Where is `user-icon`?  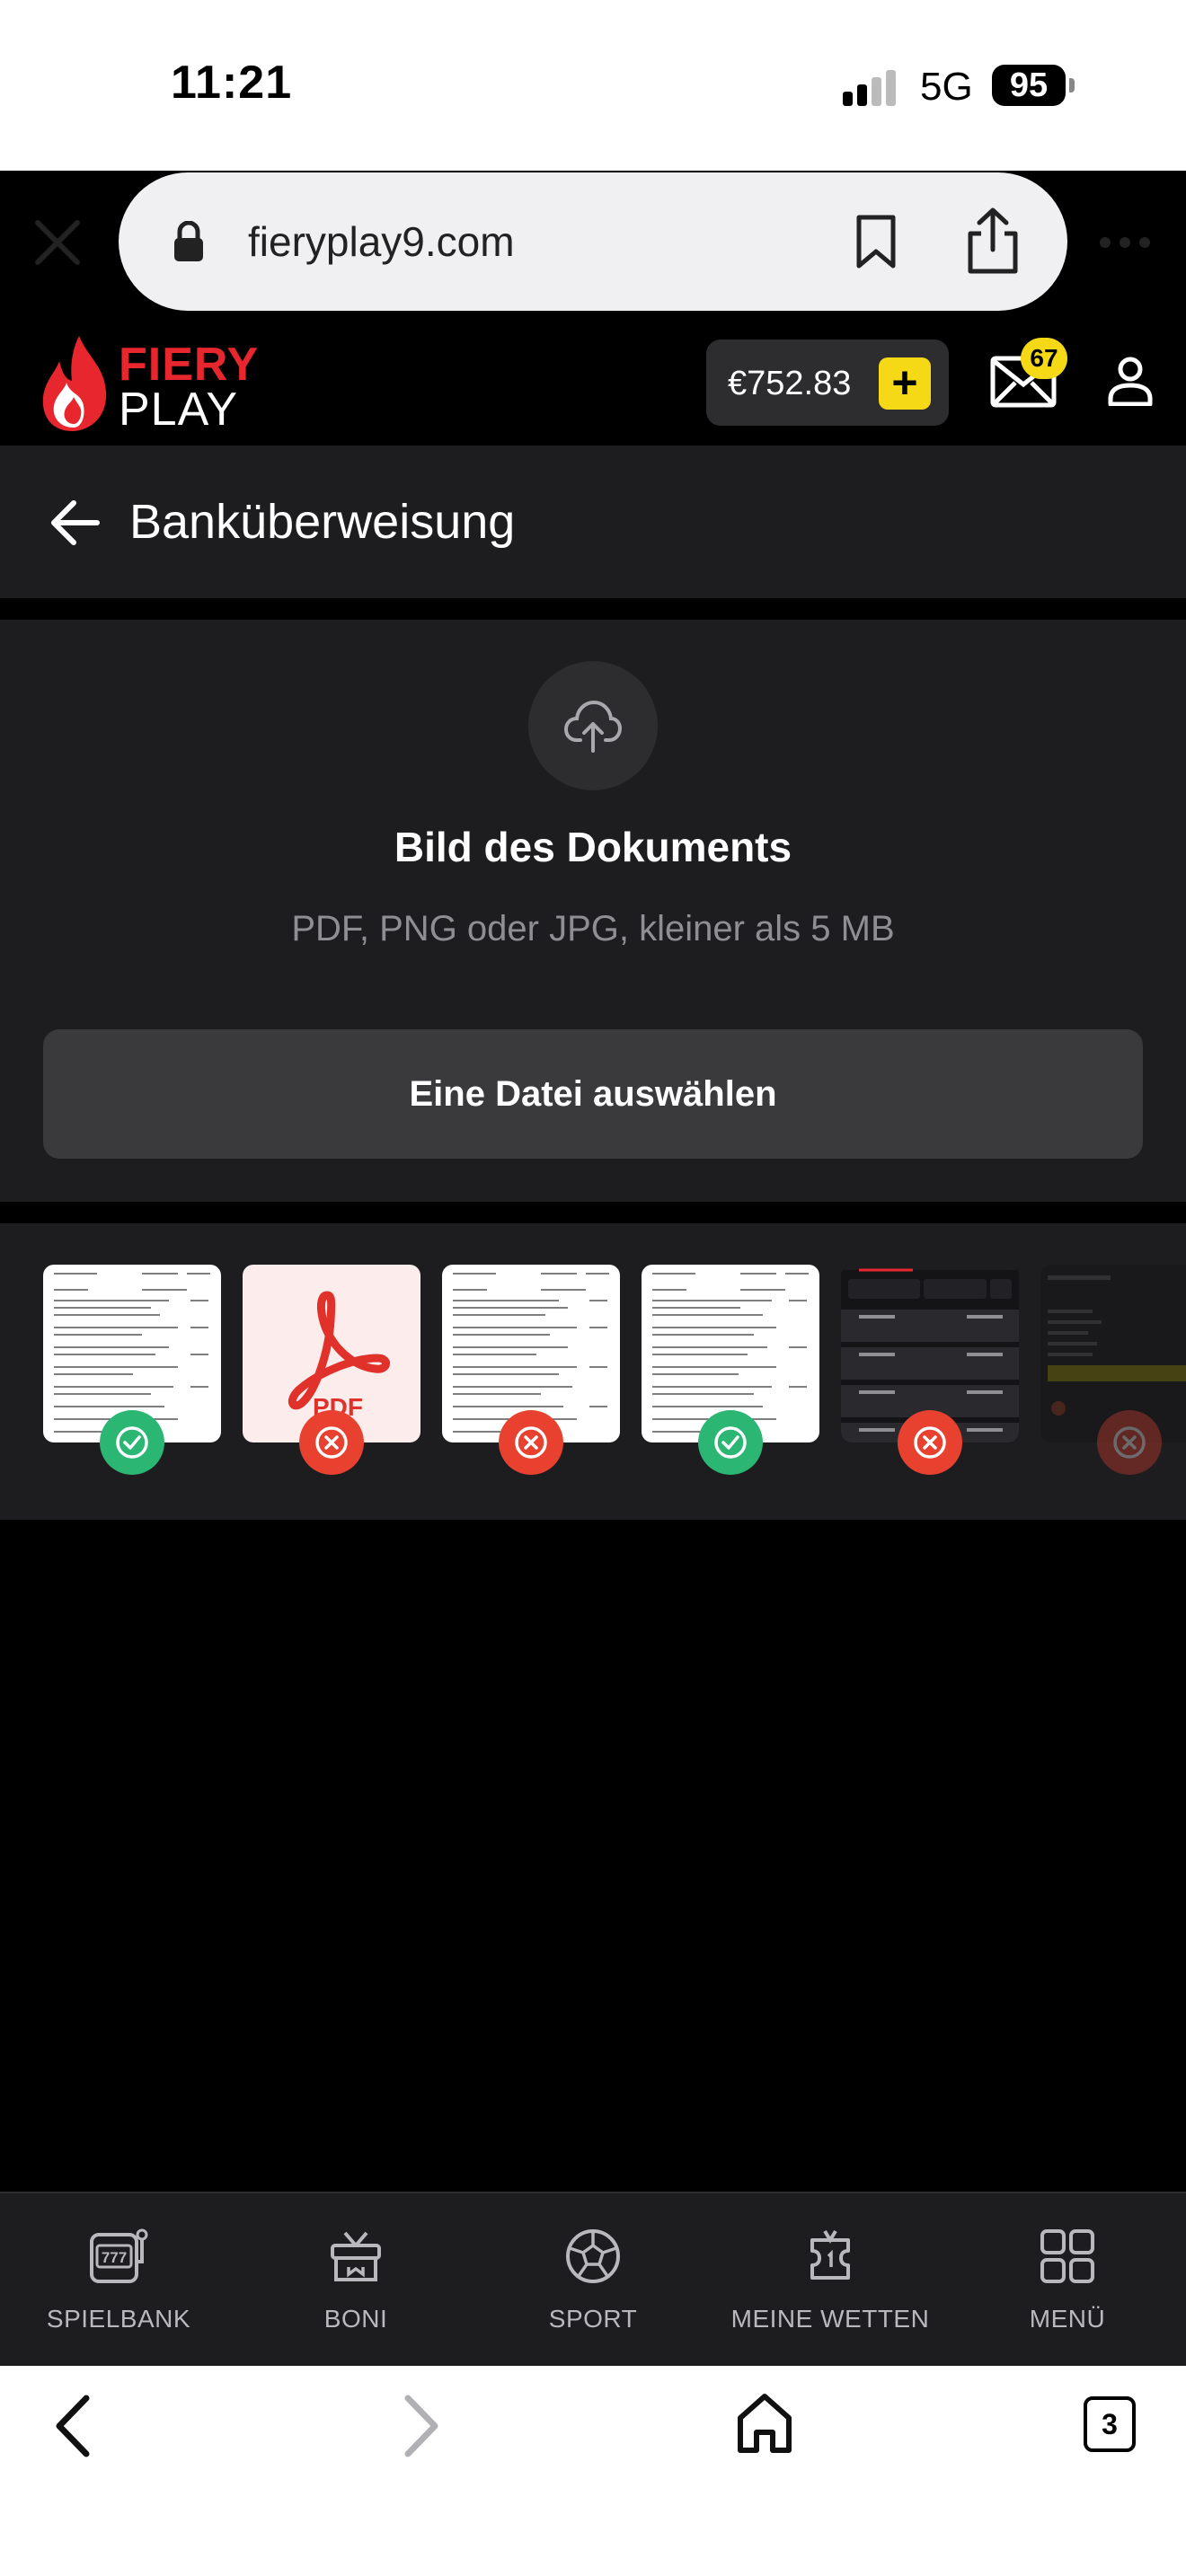 user-icon is located at coordinates (1130, 381).